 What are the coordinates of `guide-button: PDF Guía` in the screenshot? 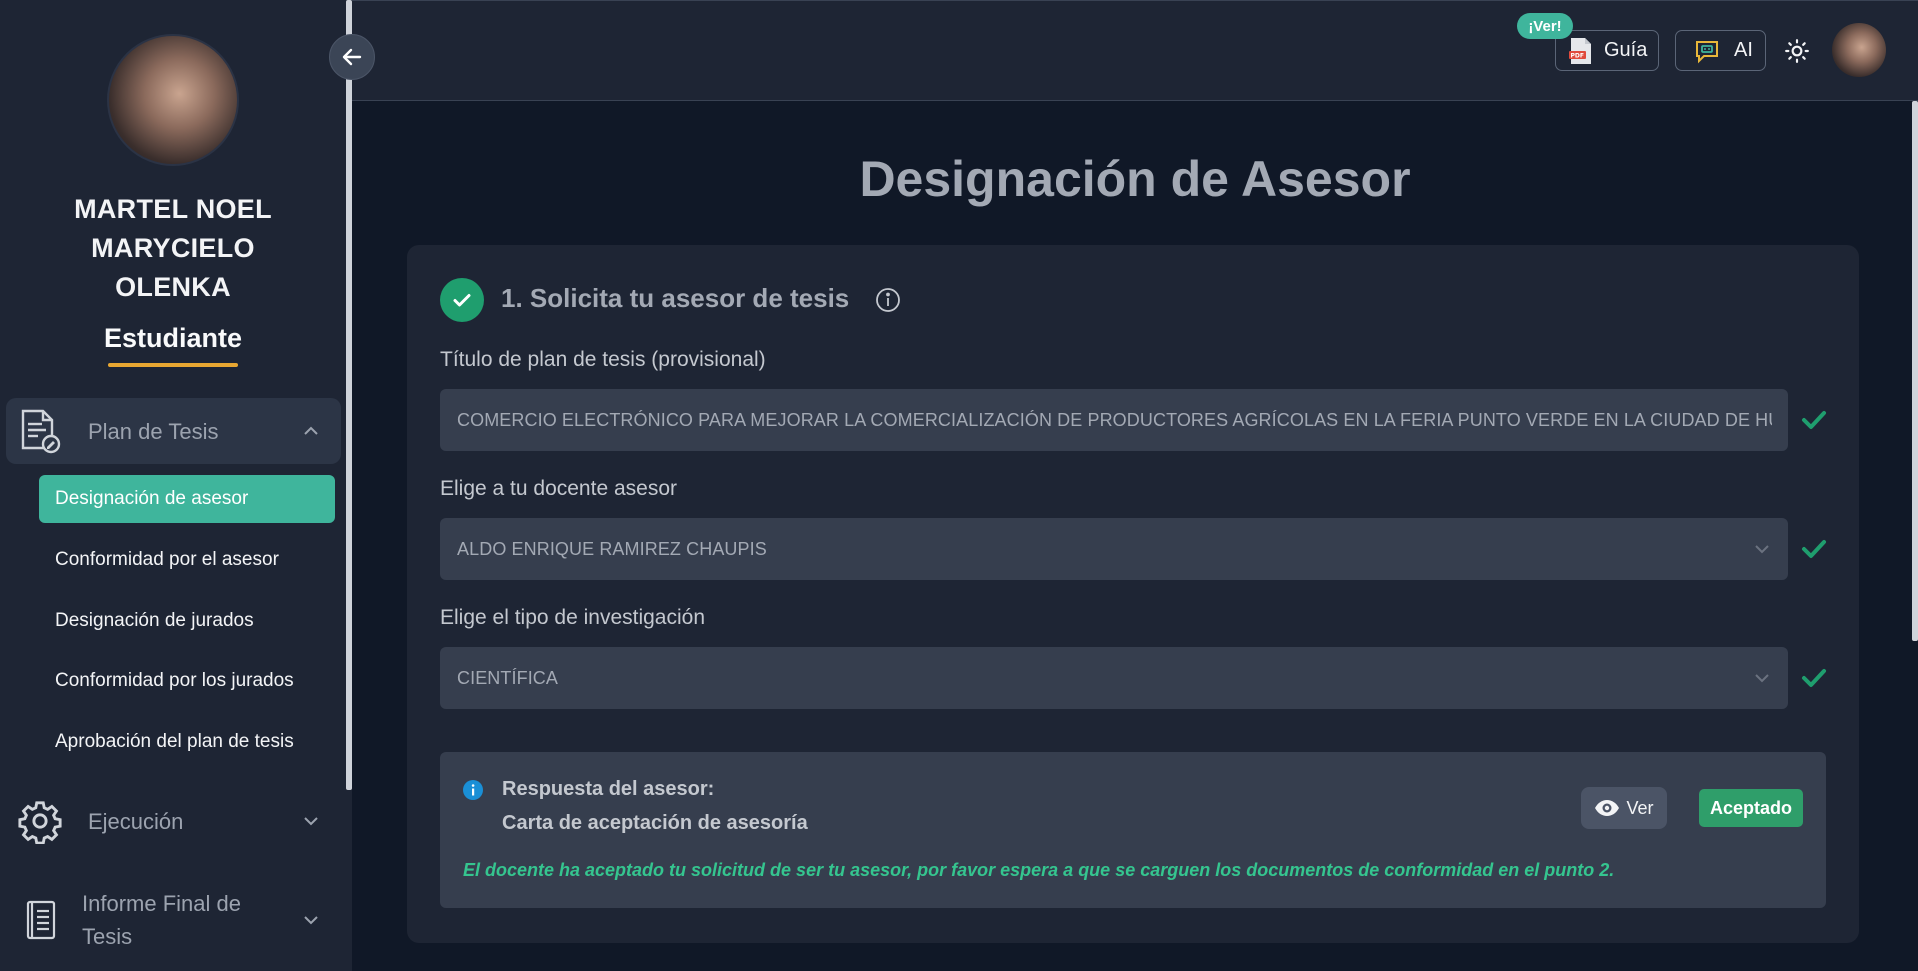 It's located at (1607, 50).